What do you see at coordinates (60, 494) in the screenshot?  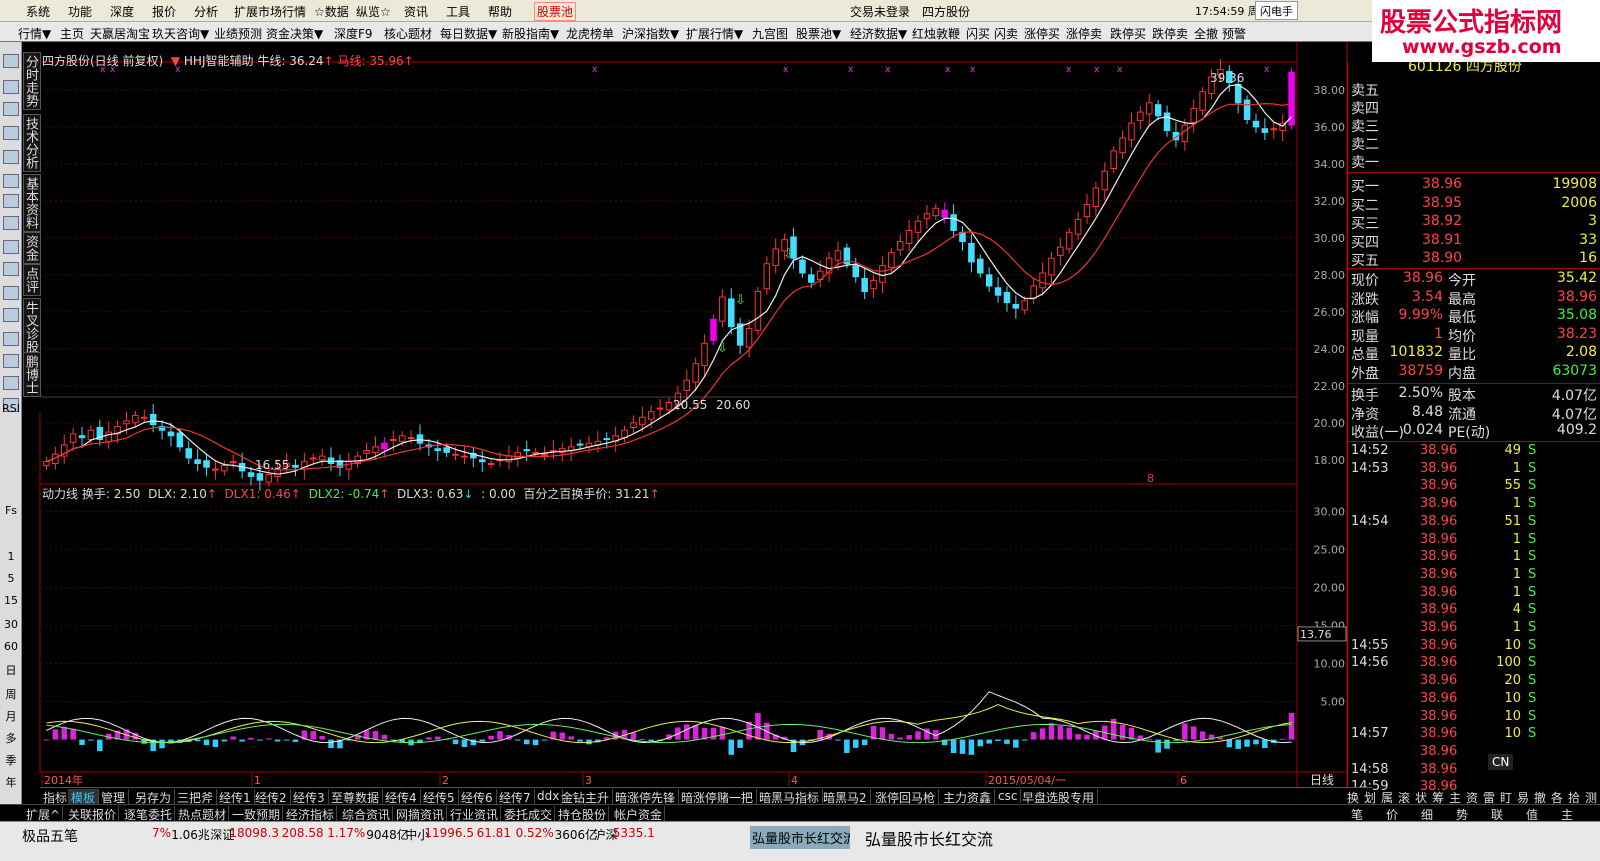 I see `sub-indicator-name: 动力线` at bounding box center [60, 494].